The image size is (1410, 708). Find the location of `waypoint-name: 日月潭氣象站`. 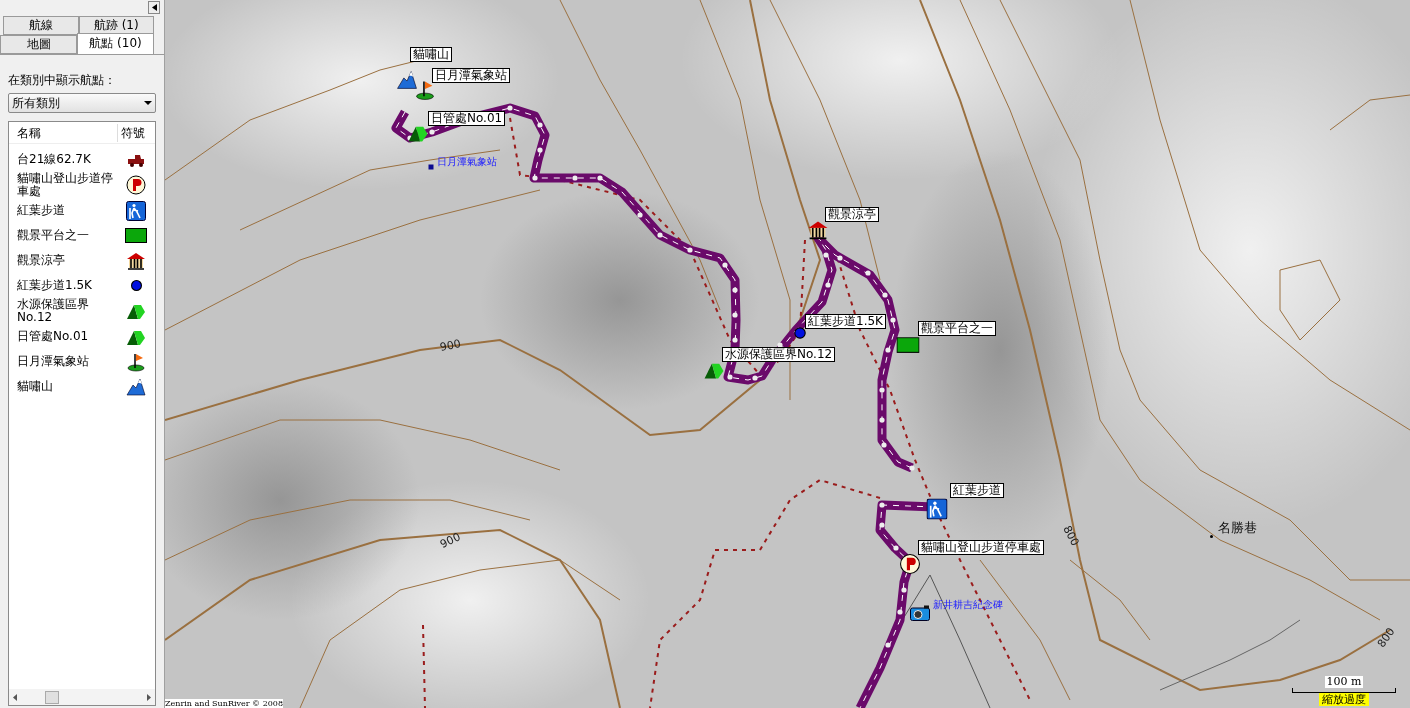

waypoint-name: 日月潭氣象站 is located at coordinates (53, 361).